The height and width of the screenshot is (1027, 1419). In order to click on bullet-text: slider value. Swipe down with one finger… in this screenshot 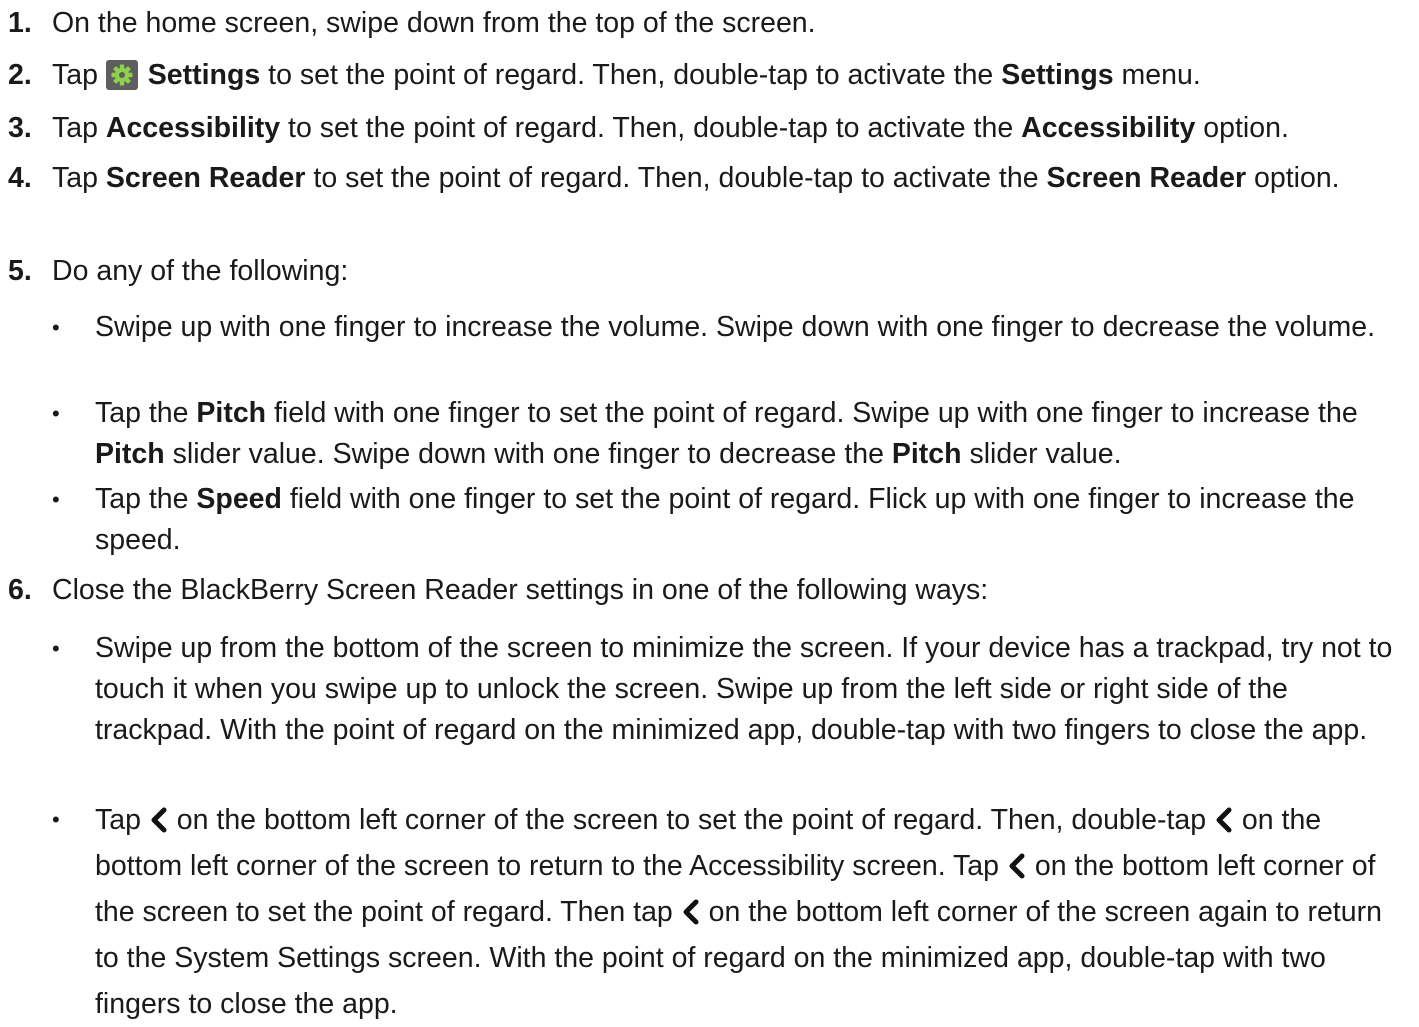, I will do `click(528, 454)`.